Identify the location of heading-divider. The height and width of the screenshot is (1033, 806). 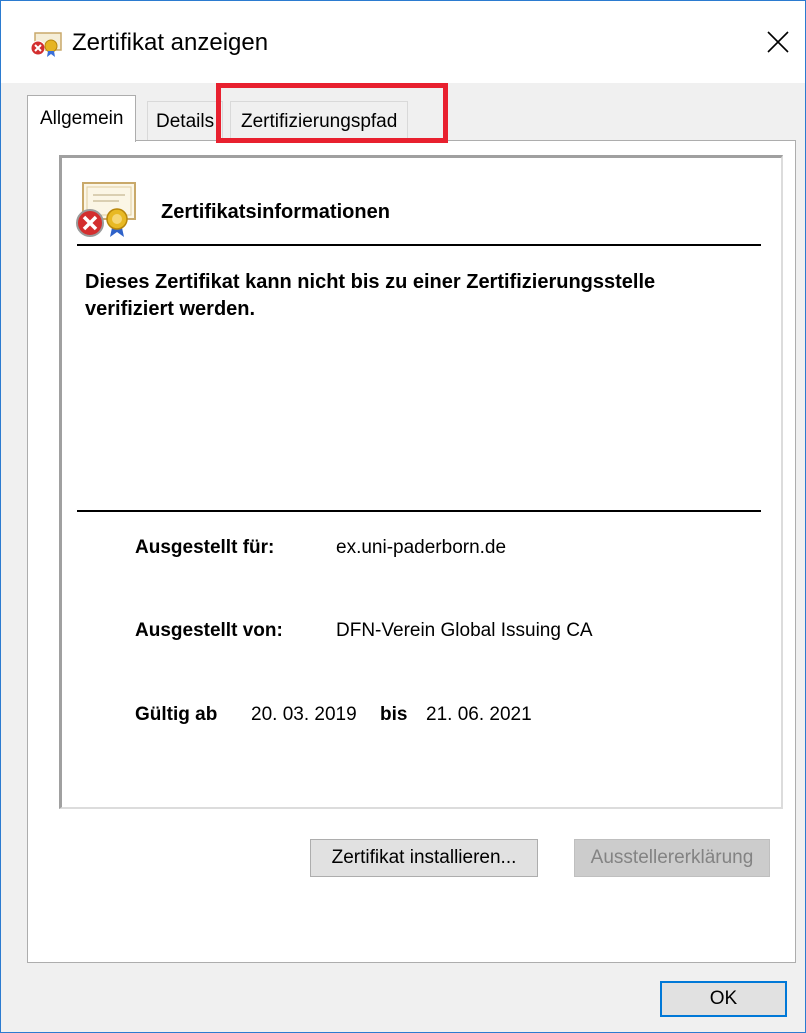
(419, 245).